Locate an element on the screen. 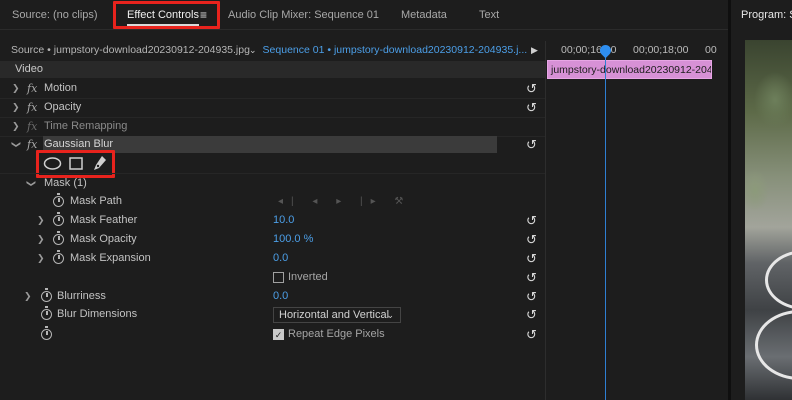  inverted-label: Inverted is located at coordinates (308, 277).